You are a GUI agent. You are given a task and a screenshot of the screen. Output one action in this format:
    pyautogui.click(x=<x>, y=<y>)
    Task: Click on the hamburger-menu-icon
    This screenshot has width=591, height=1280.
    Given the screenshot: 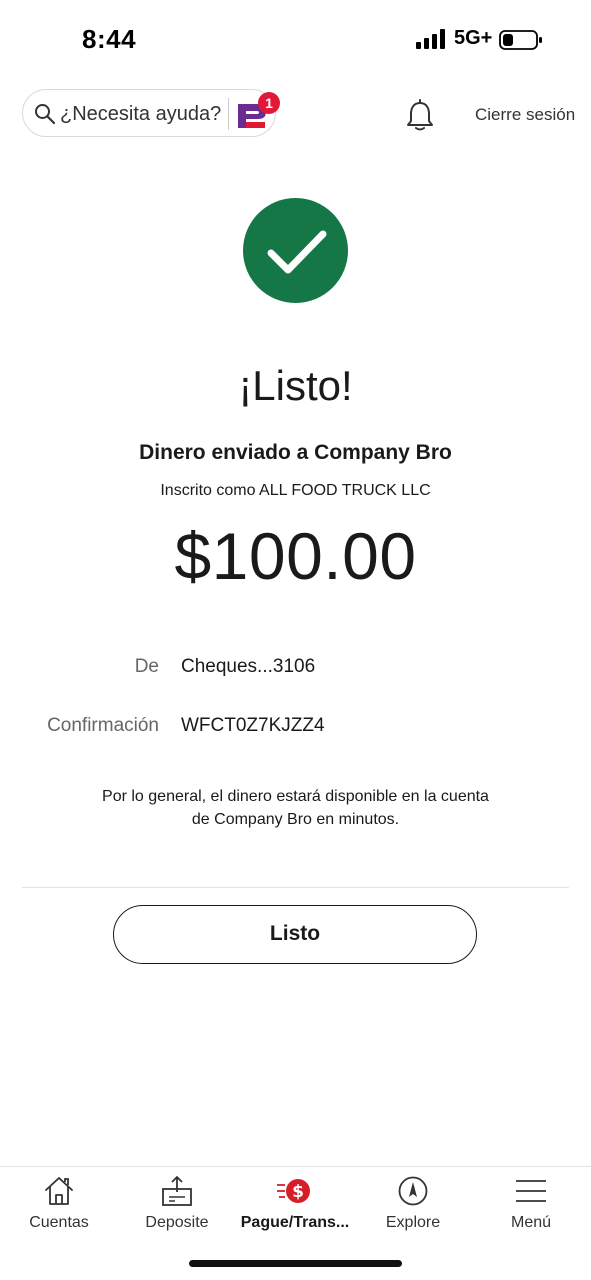 What is the action you would take?
    pyautogui.click(x=531, y=1191)
    